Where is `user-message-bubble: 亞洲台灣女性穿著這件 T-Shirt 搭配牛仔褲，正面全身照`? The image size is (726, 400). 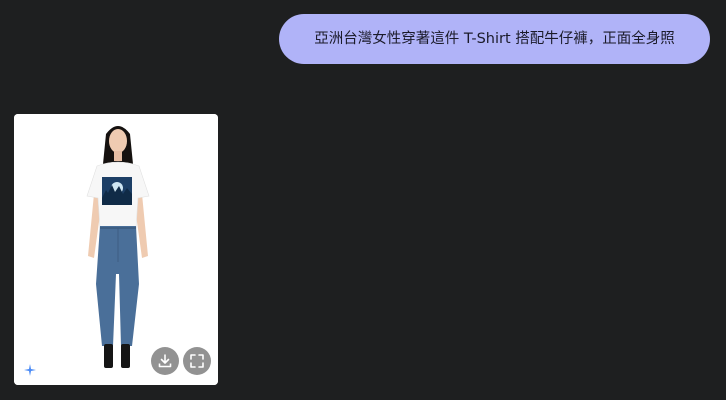 user-message-bubble: 亞洲台灣女性穿著這件 T-Shirt 搭配牛仔褲，正面全身照 is located at coordinates (494, 39).